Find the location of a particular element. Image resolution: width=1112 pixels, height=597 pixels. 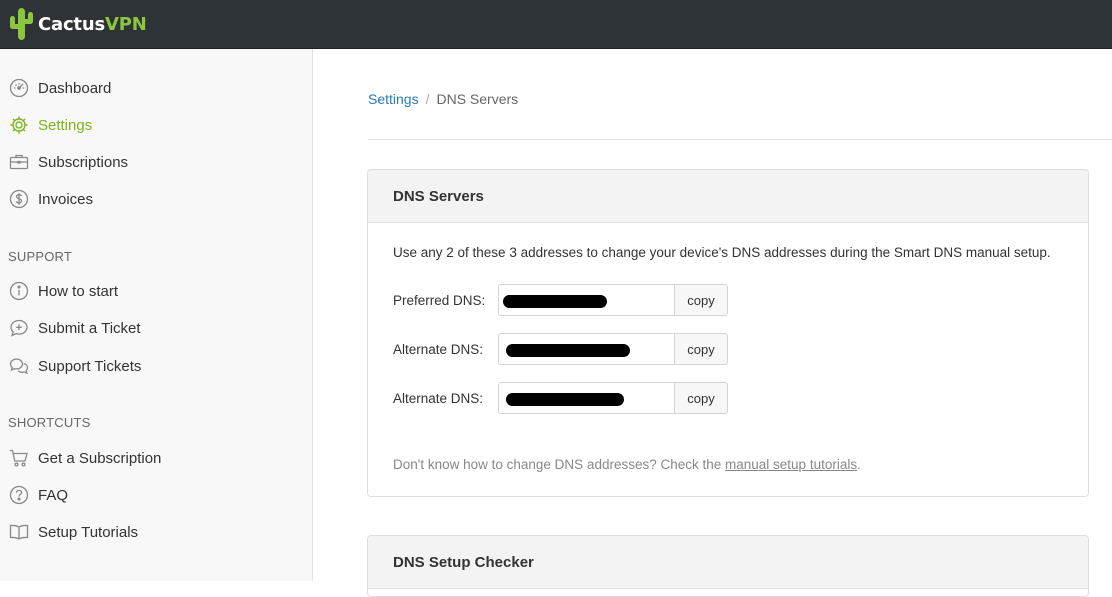

breadcrumb: Settings / DNS Servers is located at coordinates (443, 99).